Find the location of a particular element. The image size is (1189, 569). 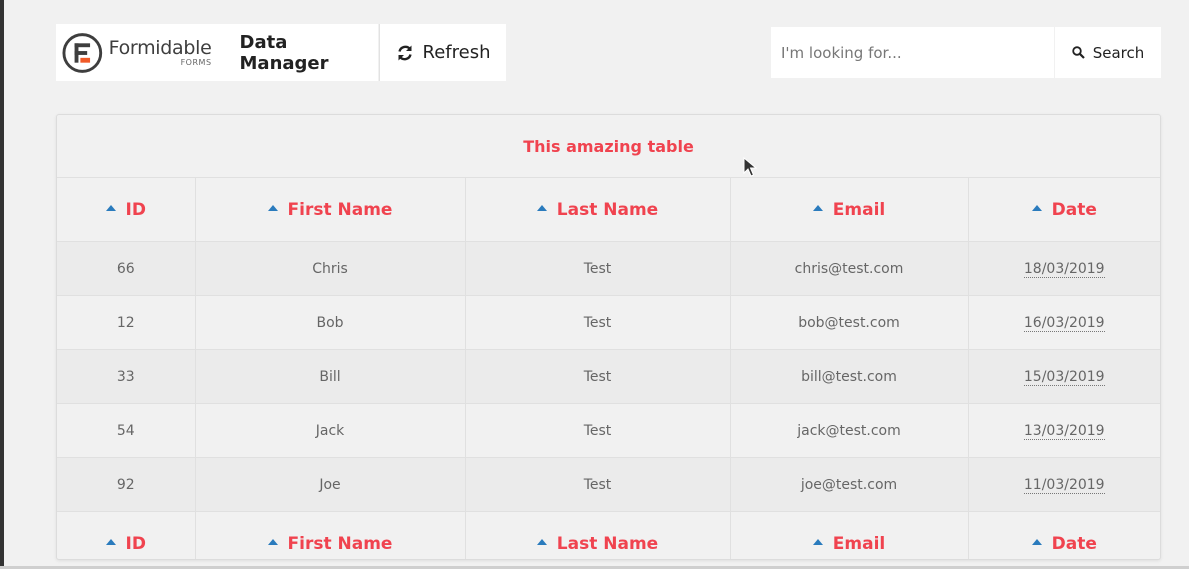

table-footer-row: ID First Name Last Name Email Date is located at coordinates (608, 535).